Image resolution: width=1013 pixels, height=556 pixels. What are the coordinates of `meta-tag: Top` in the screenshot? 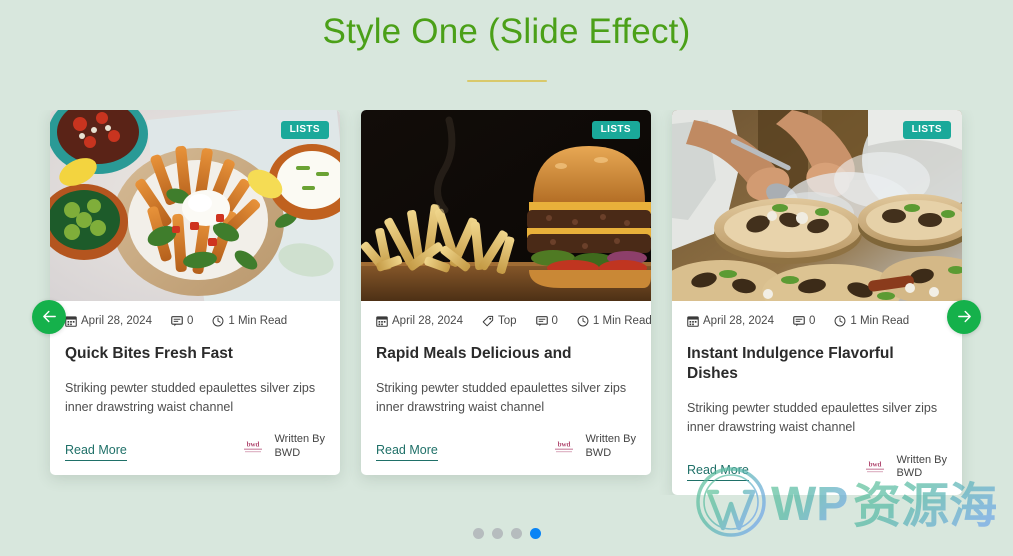 It's located at (499, 321).